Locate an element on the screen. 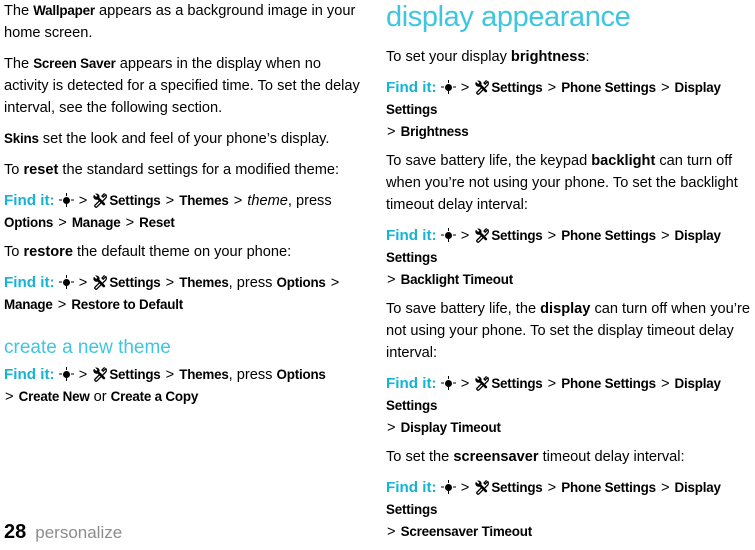 The height and width of the screenshot is (550, 755). page-footer: 28 personalize is located at coordinates (63, 532).